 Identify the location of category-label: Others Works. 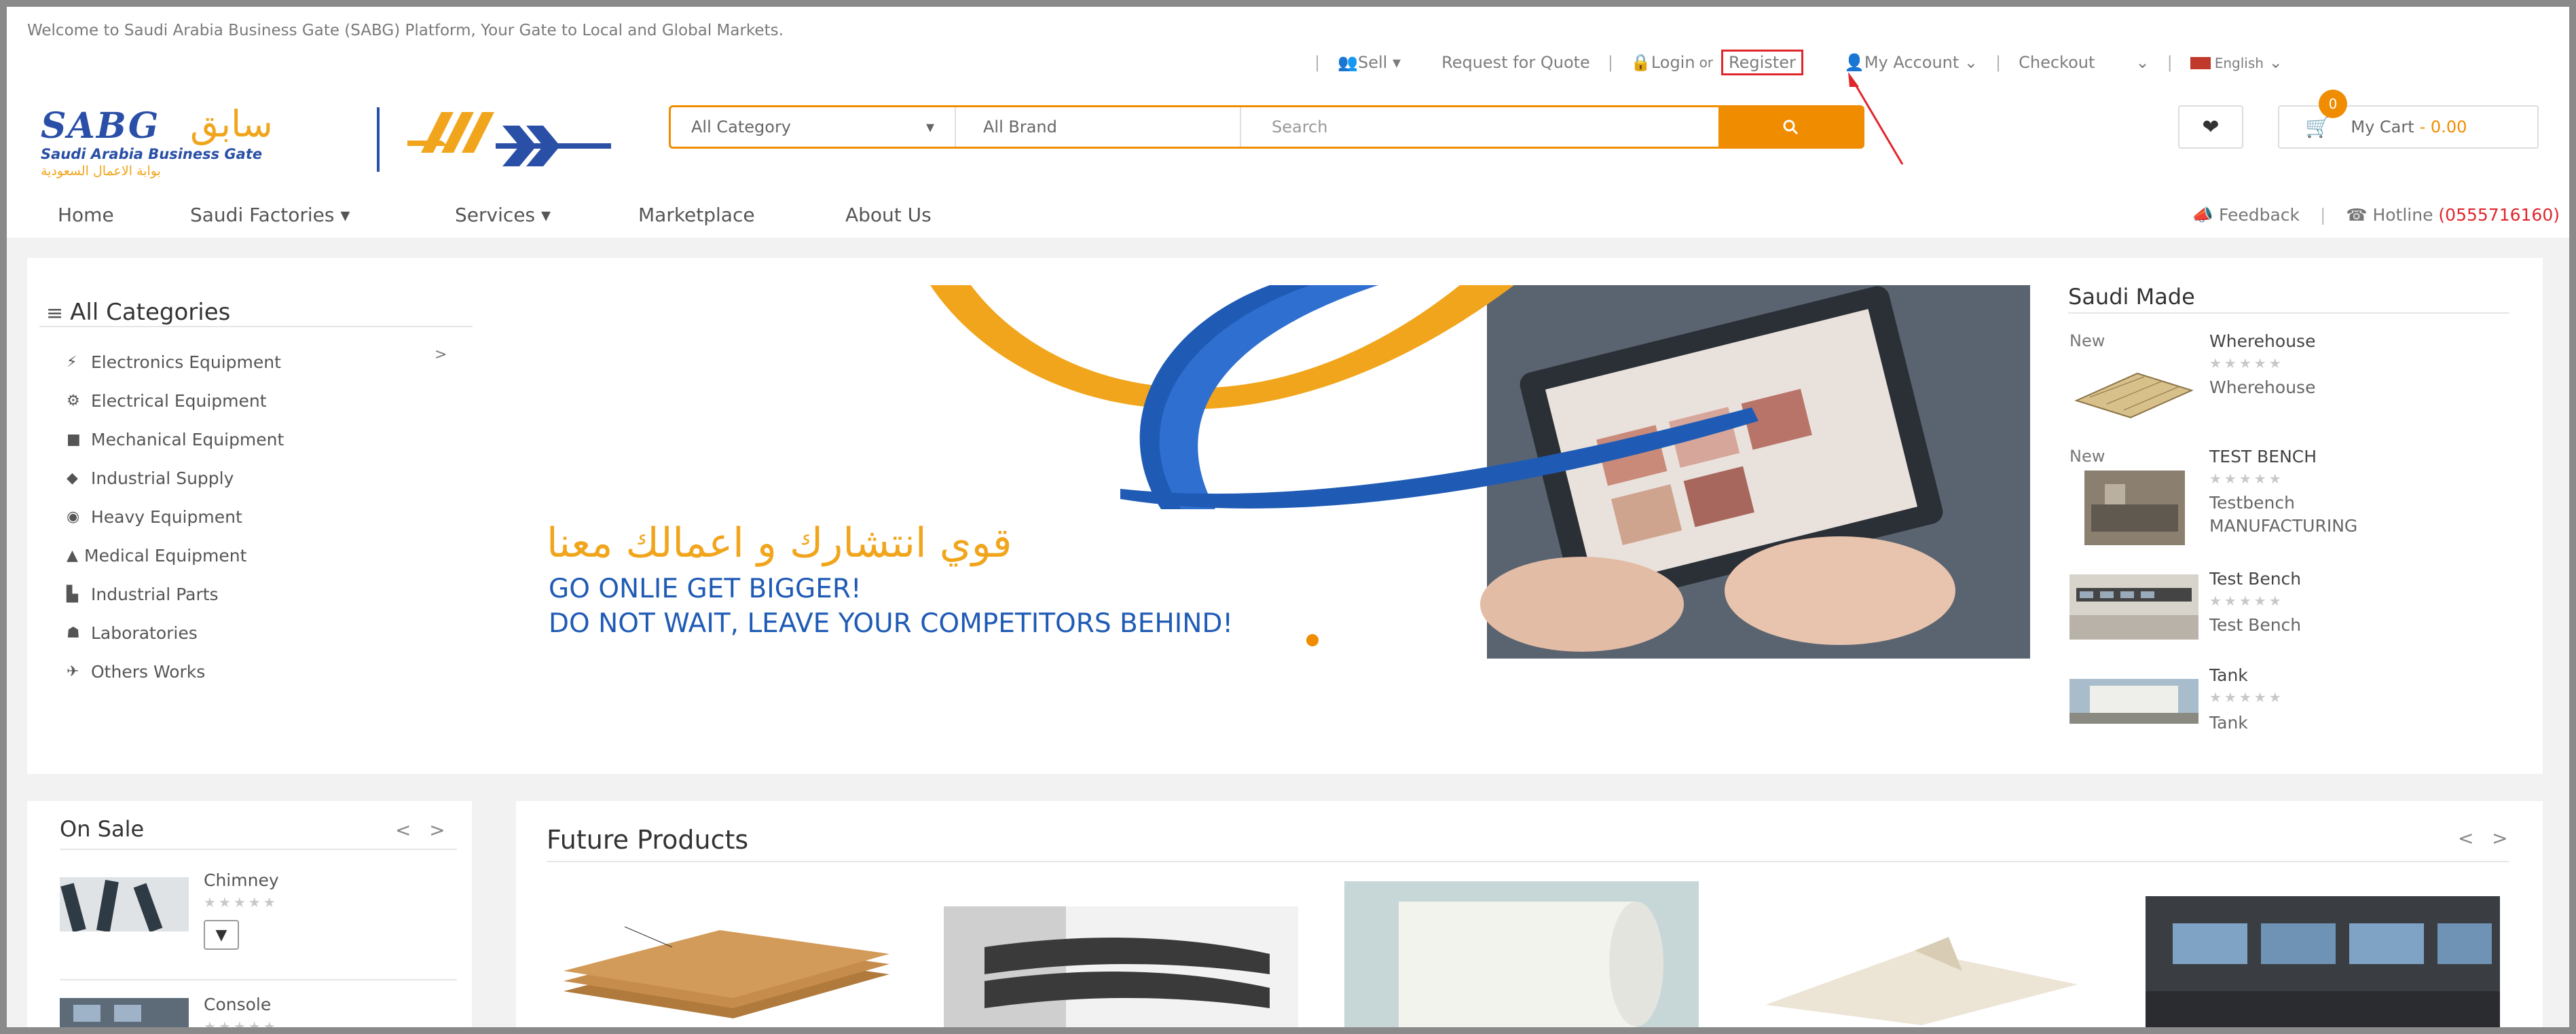
(148, 672).